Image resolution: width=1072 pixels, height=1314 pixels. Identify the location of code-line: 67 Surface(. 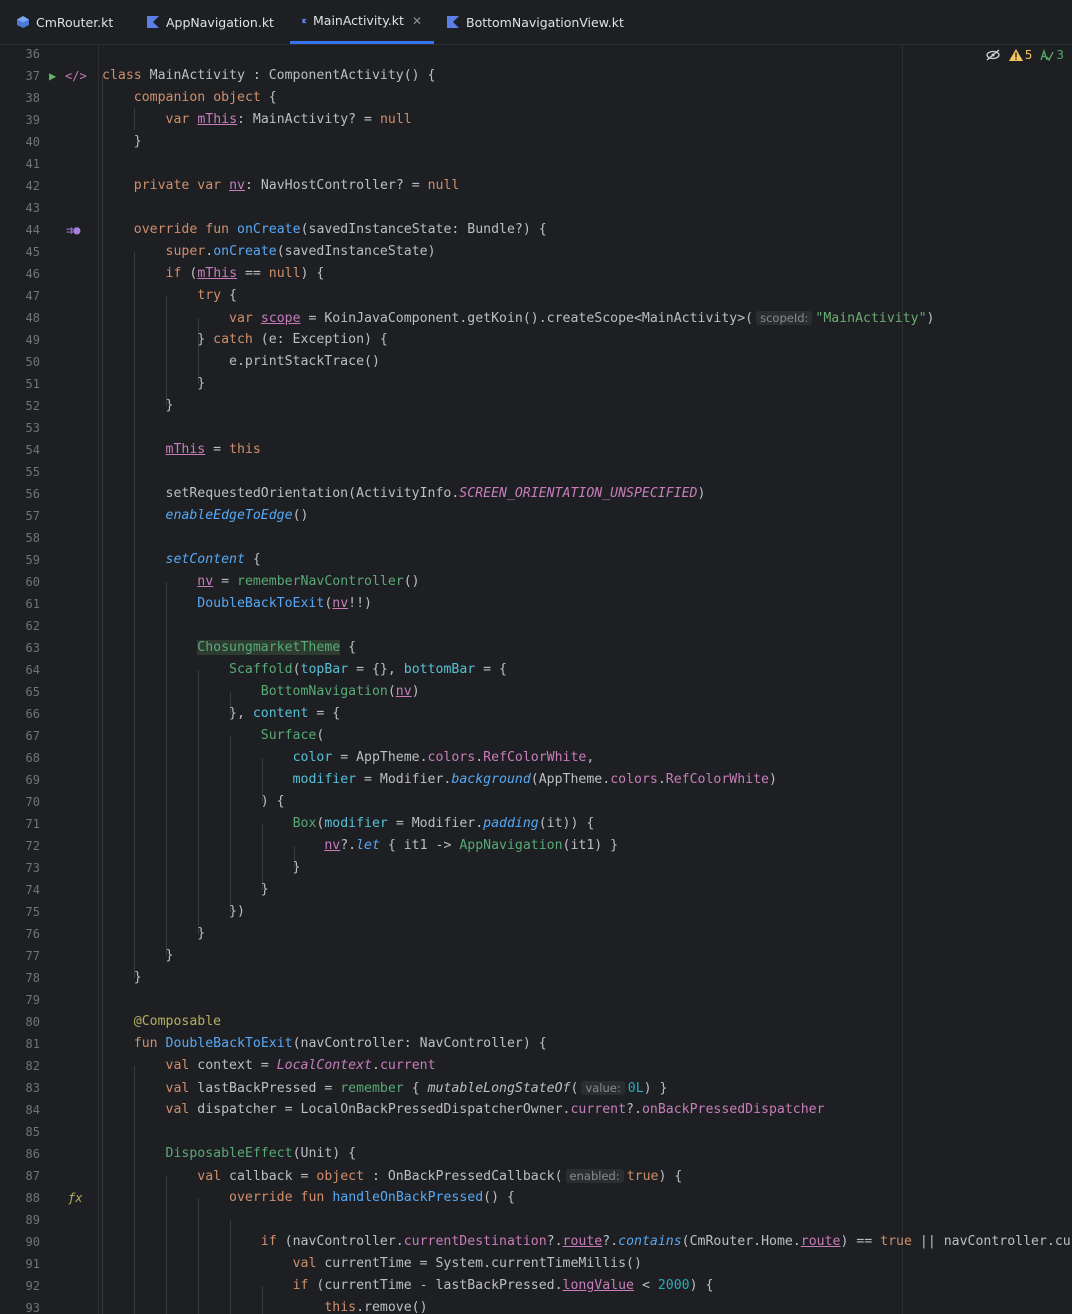
(536, 736).